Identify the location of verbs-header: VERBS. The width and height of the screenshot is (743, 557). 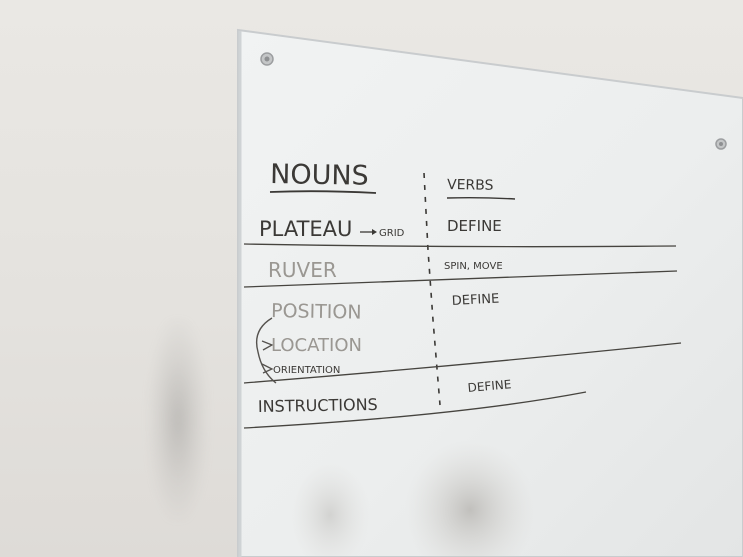
(470, 185).